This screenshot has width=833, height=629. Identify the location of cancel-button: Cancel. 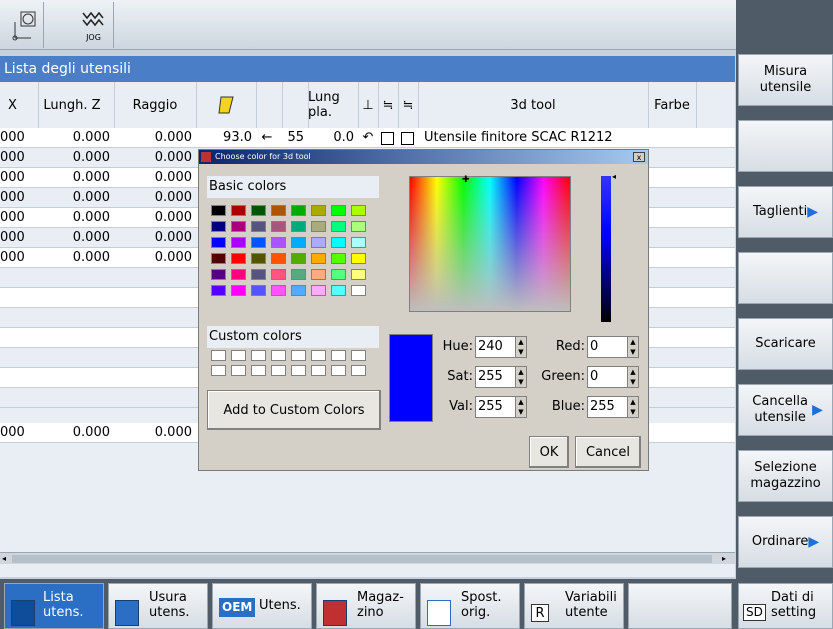
(608, 452).